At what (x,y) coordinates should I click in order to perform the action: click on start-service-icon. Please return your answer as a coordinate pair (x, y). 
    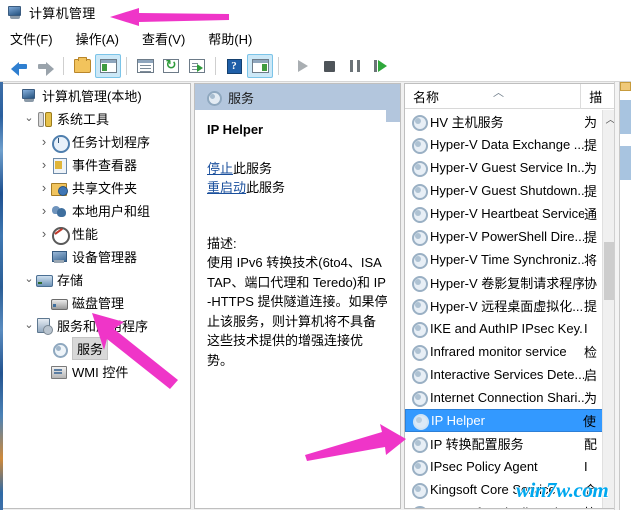
    Looking at the image, I should click on (303, 66).